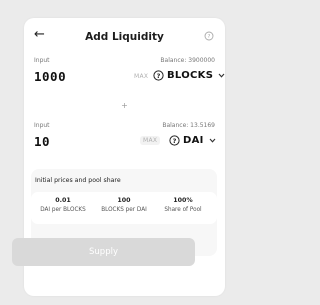  I want to click on token-name: BLOCKS, so click(190, 75).